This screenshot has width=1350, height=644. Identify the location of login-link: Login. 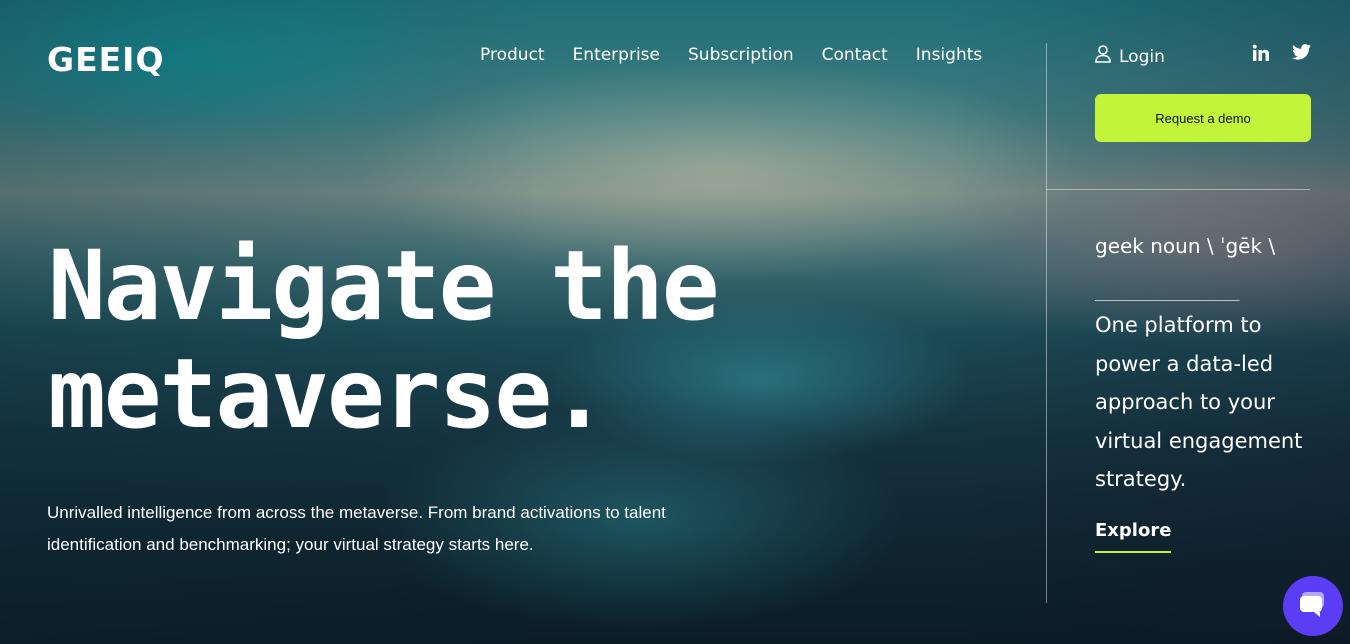
(1130, 56).